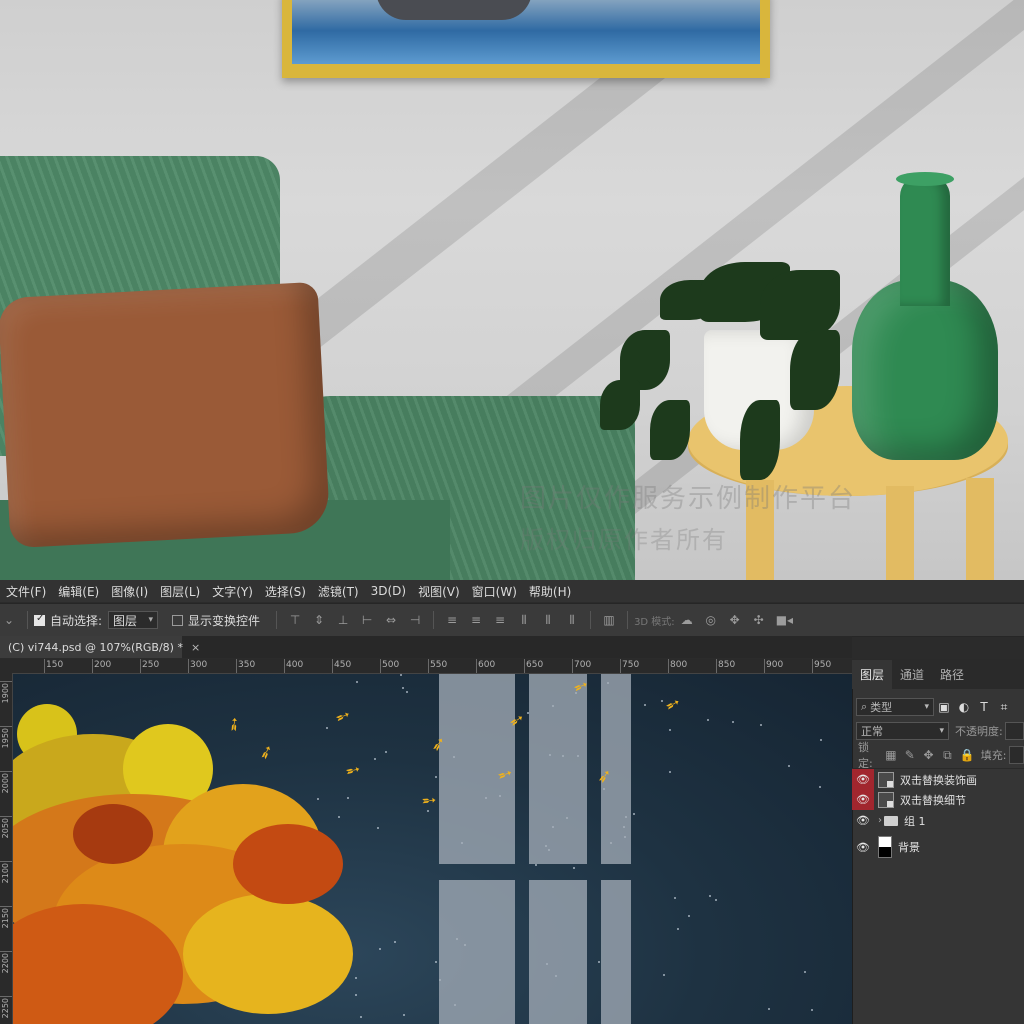 The height and width of the screenshot is (1024, 1024). I want to click on tab-paths: 路径, so click(952, 677).